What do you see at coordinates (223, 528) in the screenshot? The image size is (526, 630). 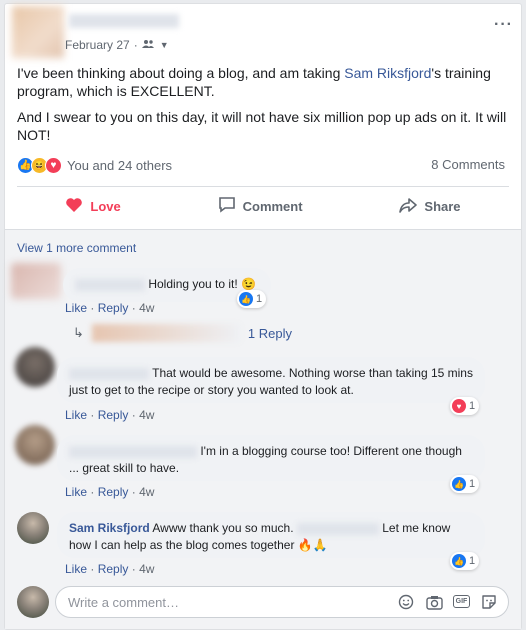 I see `comment-text: Awww thank you so much.` at bounding box center [223, 528].